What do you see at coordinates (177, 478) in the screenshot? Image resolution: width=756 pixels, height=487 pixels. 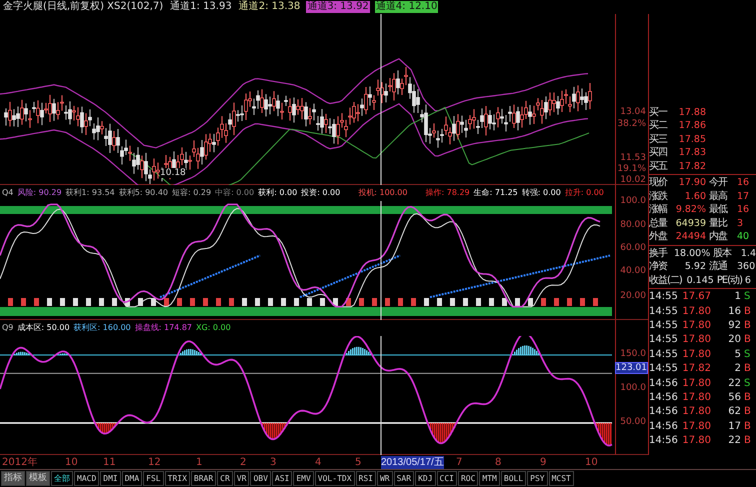 I see `indicator-tab: TRIX` at bounding box center [177, 478].